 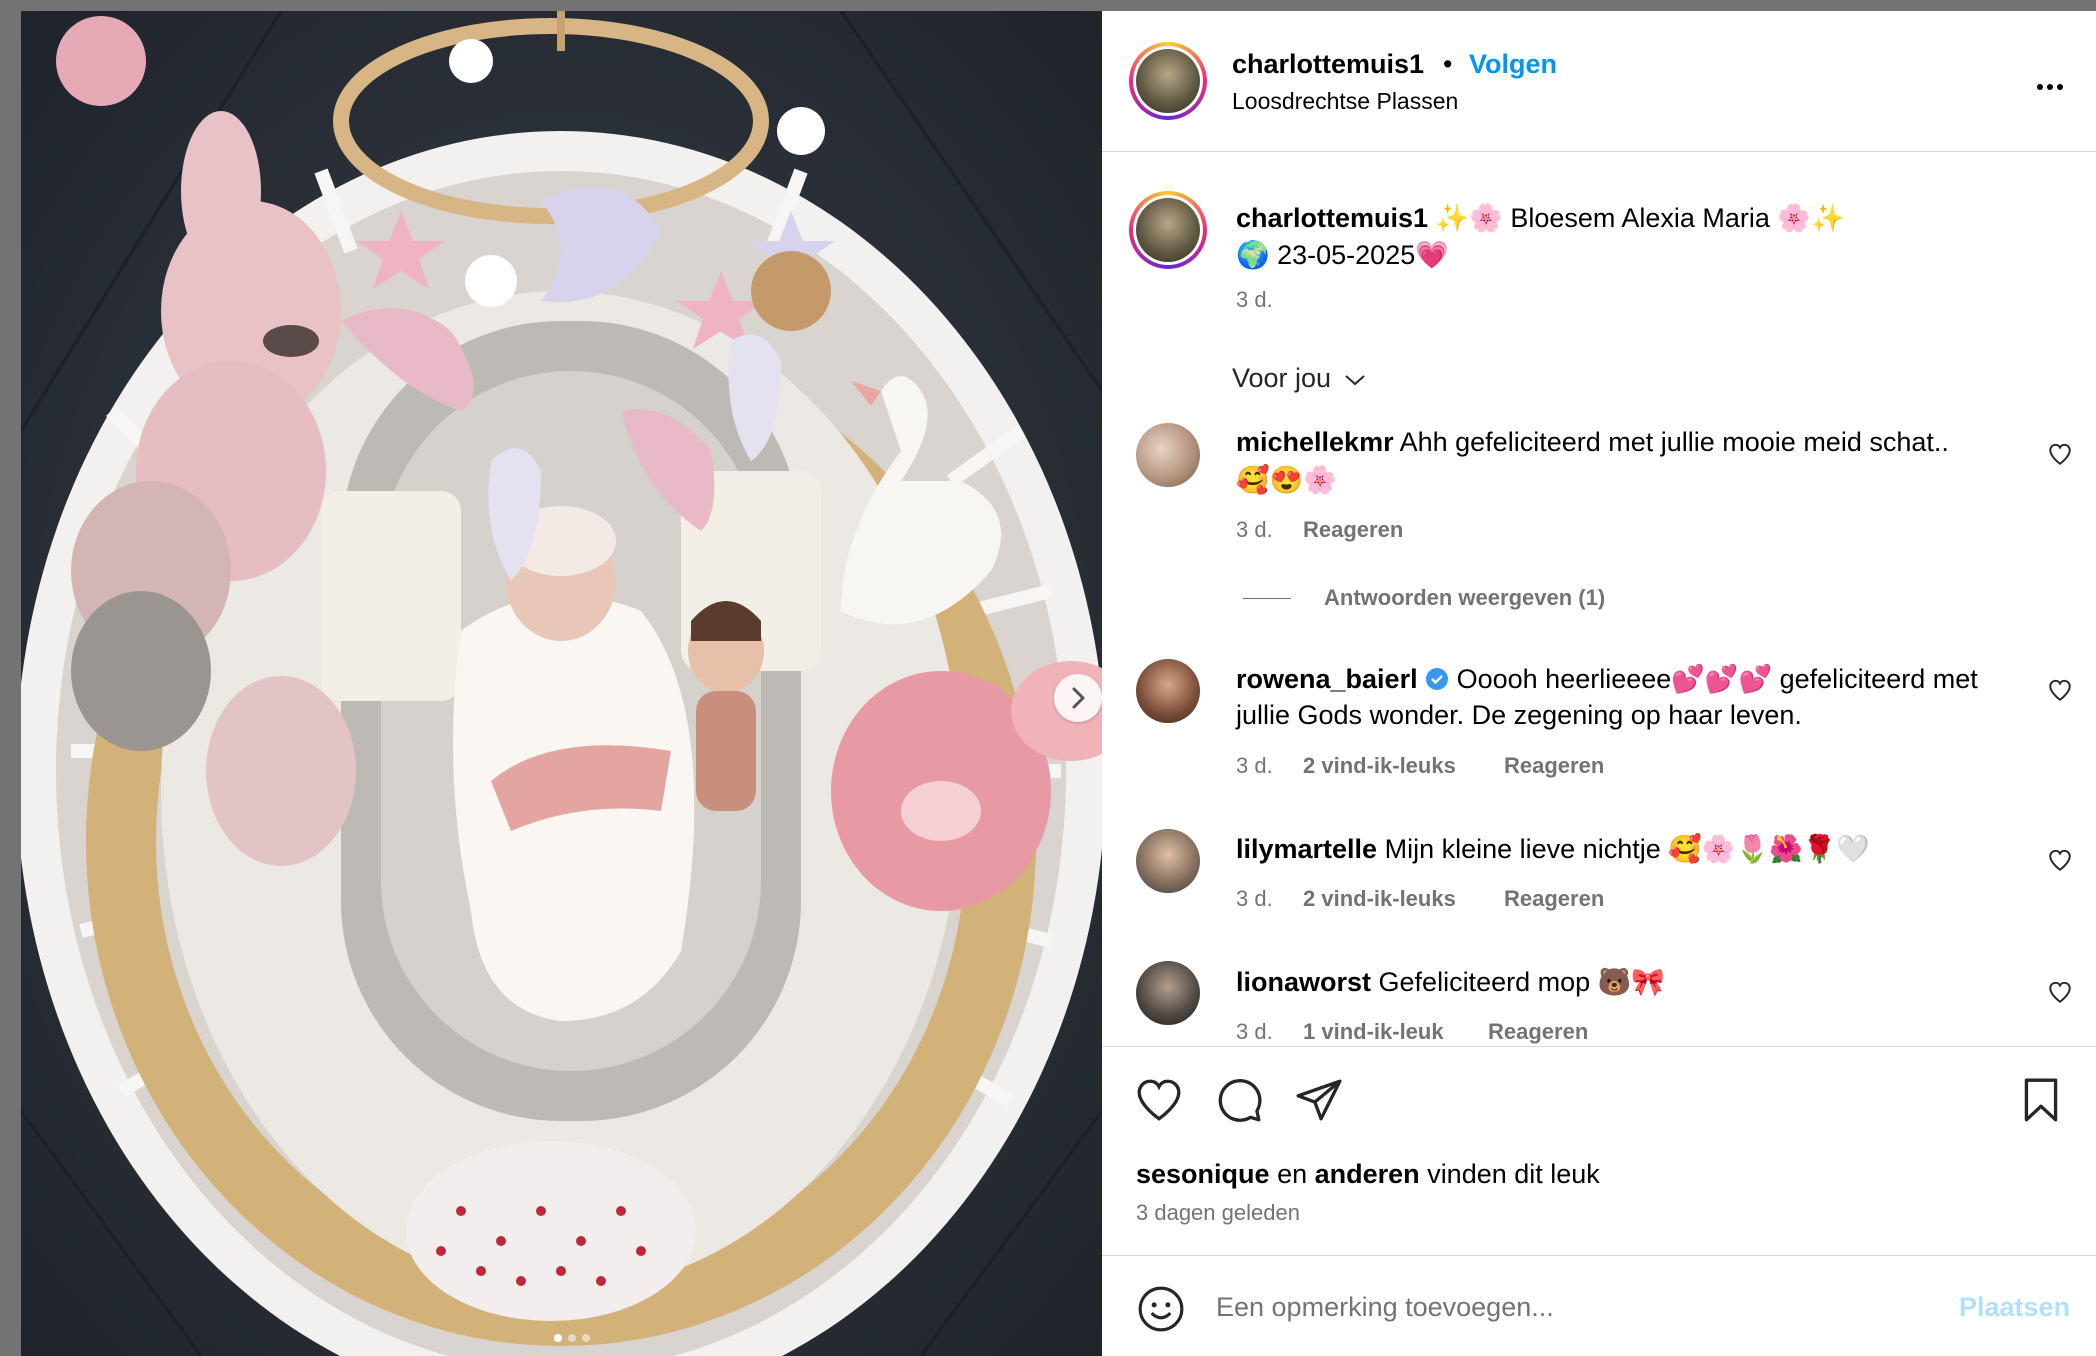 I want to click on likes-summary: sesonique en anderen vinden dit leuk, so click(x=1368, y=1174).